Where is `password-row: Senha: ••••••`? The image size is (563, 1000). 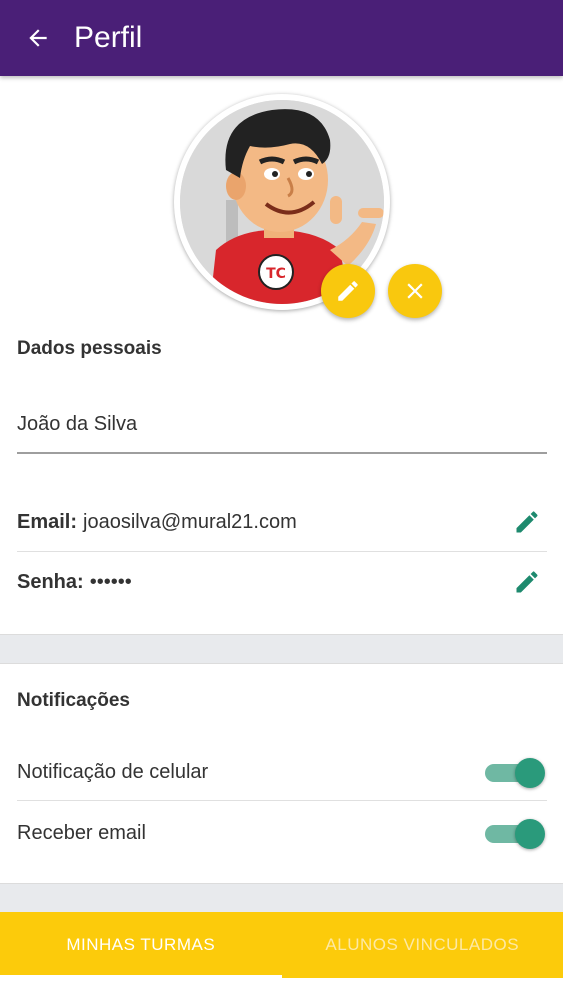
password-row: Senha: •••••• is located at coordinates (282, 582).